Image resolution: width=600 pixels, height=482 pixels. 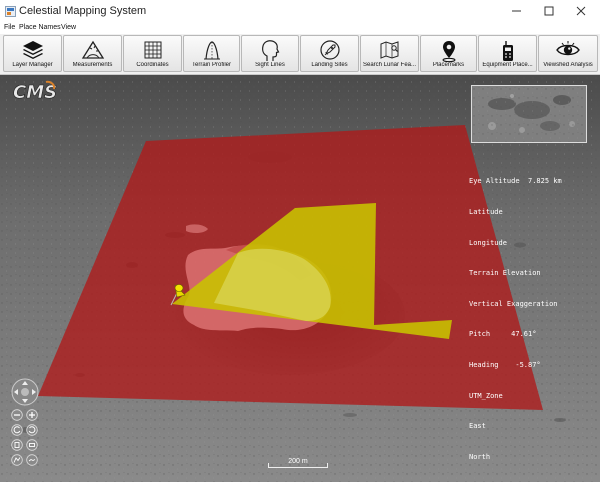 I want to click on layers-icon, so click(x=32, y=50).